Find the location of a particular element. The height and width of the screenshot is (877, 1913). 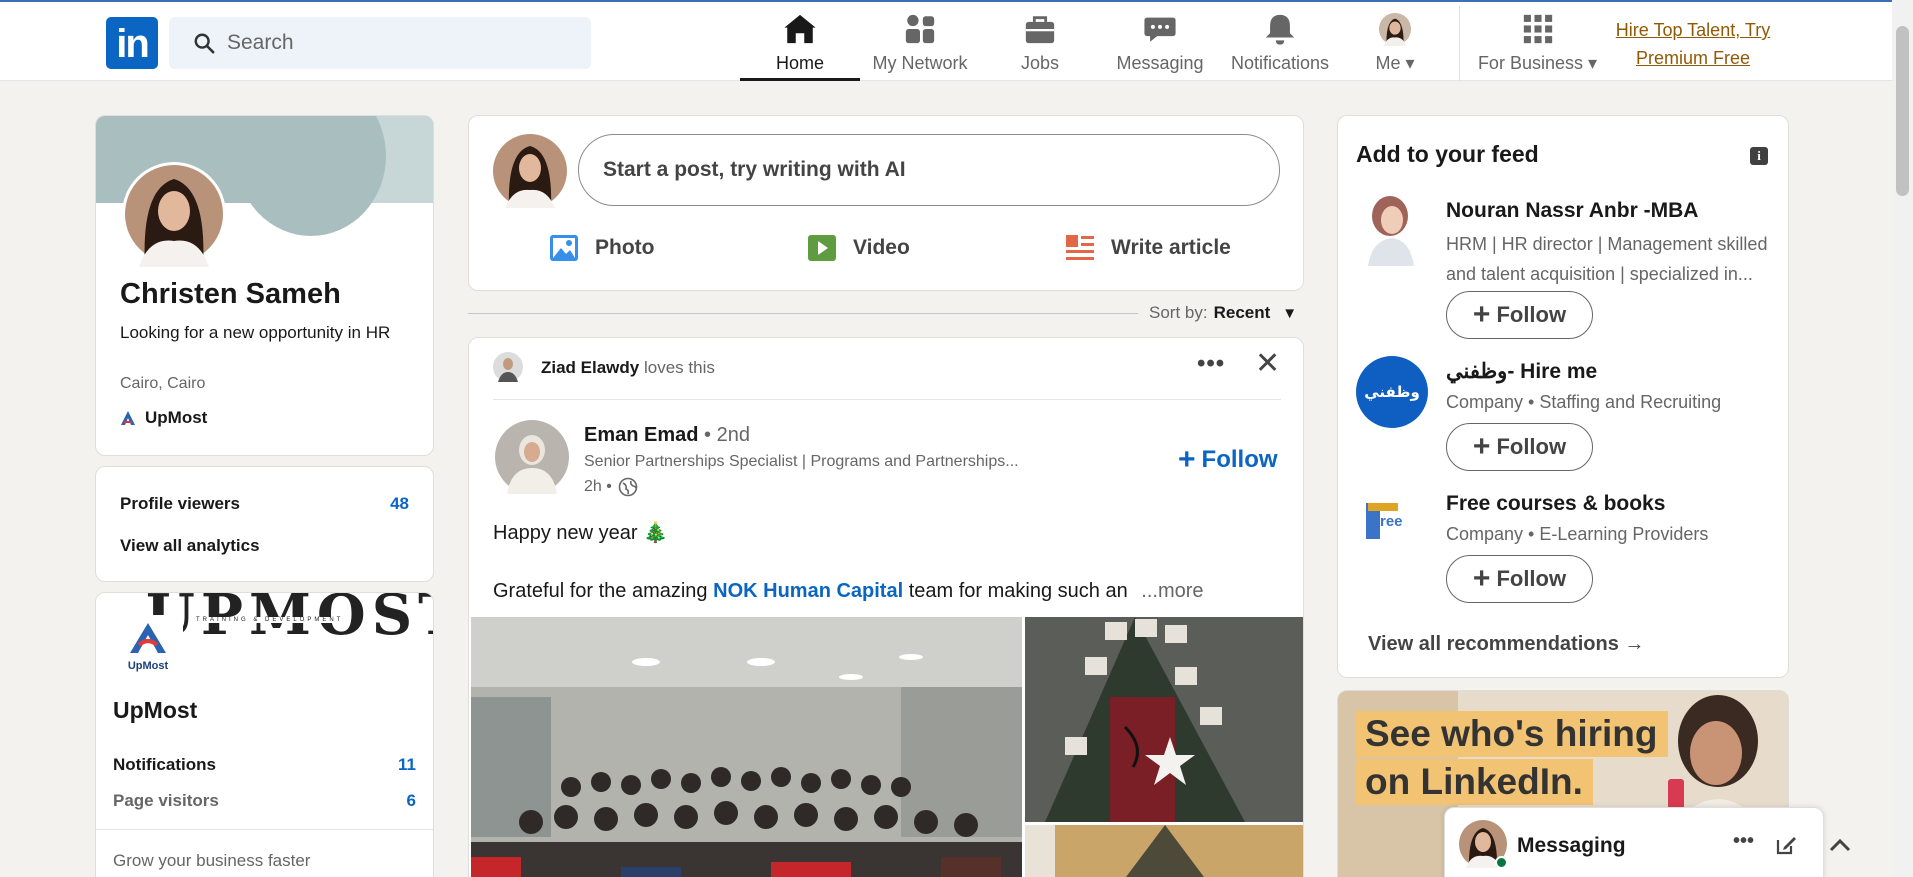

company-mention-link: NOK Human Capital is located at coordinates (808, 591).